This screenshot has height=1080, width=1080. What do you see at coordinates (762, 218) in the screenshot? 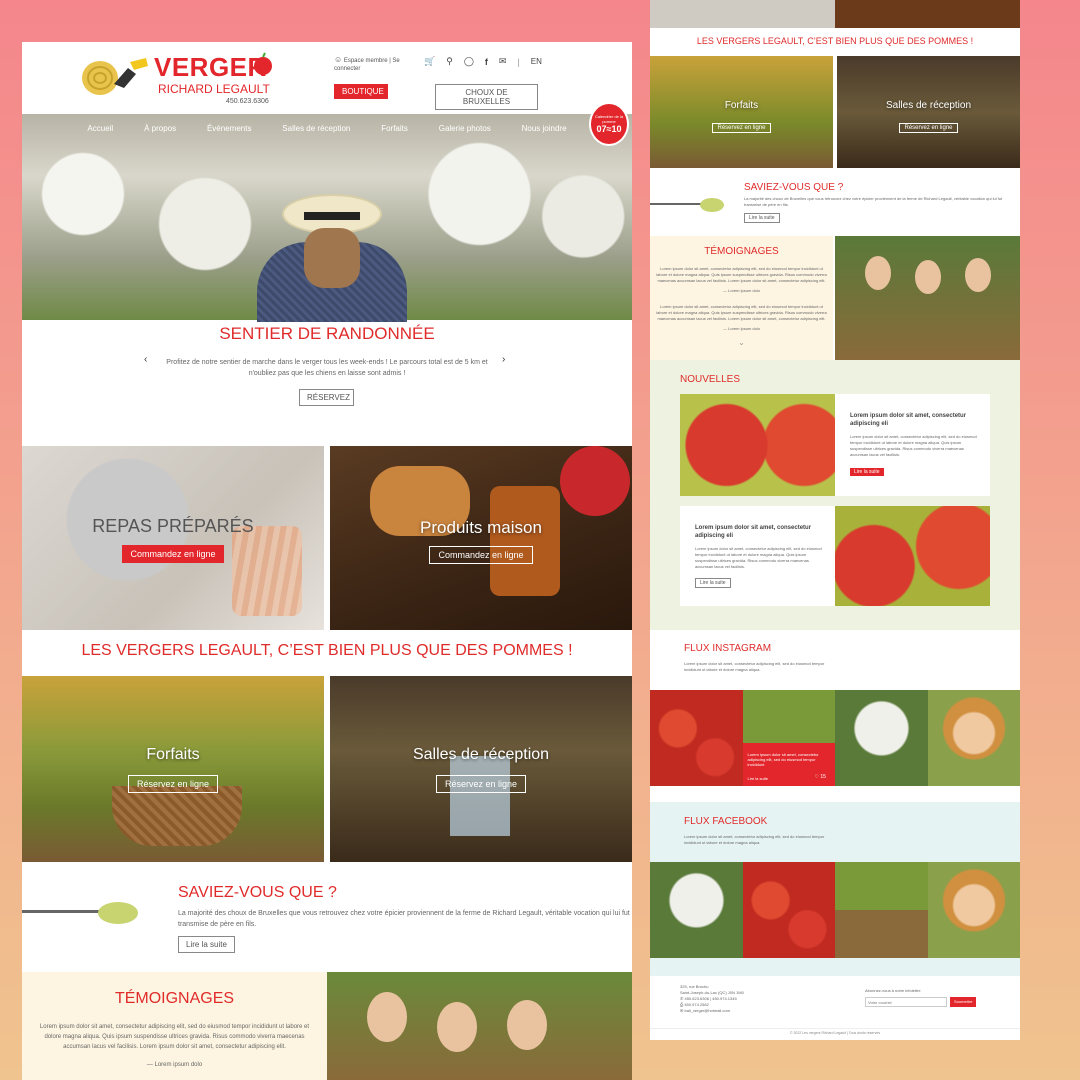
I see `saviez-button-small: Lire la suite` at bounding box center [762, 218].